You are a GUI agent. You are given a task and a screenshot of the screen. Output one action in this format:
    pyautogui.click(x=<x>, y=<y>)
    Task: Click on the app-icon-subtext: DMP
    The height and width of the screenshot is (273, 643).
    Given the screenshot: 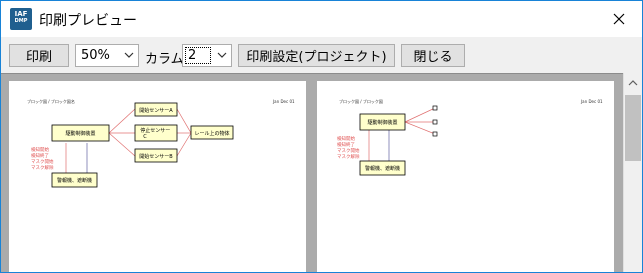 What is the action you would take?
    pyautogui.click(x=21, y=21)
    